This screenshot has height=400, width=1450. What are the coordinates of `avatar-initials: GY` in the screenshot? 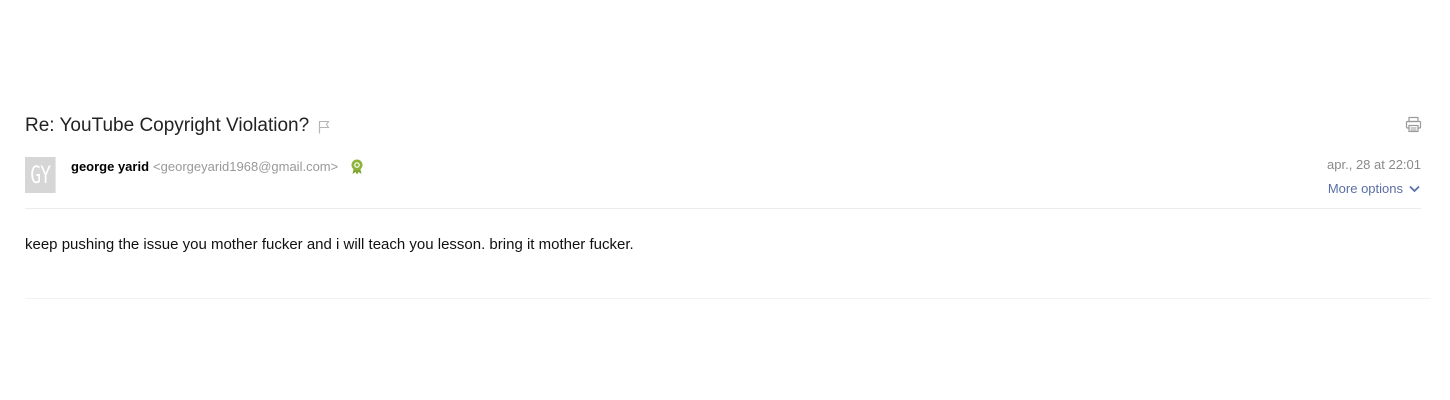 It's located at (40, 175).